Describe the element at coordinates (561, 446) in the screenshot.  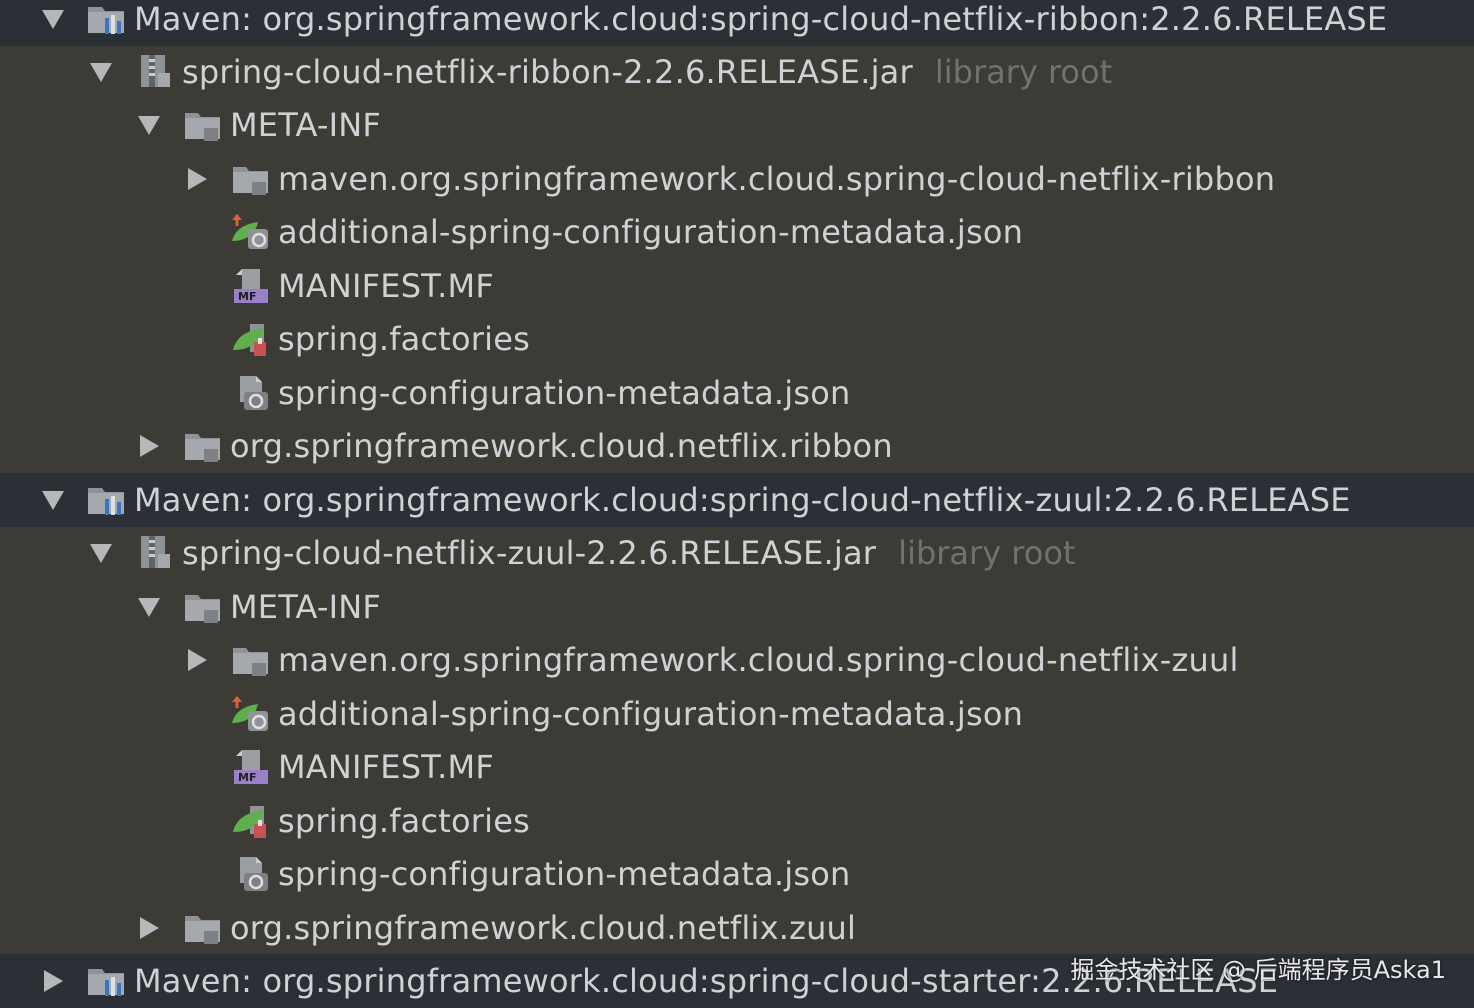
I see `tree-row-label: org.springframework.cloud.netflix.ribbon` at that location.